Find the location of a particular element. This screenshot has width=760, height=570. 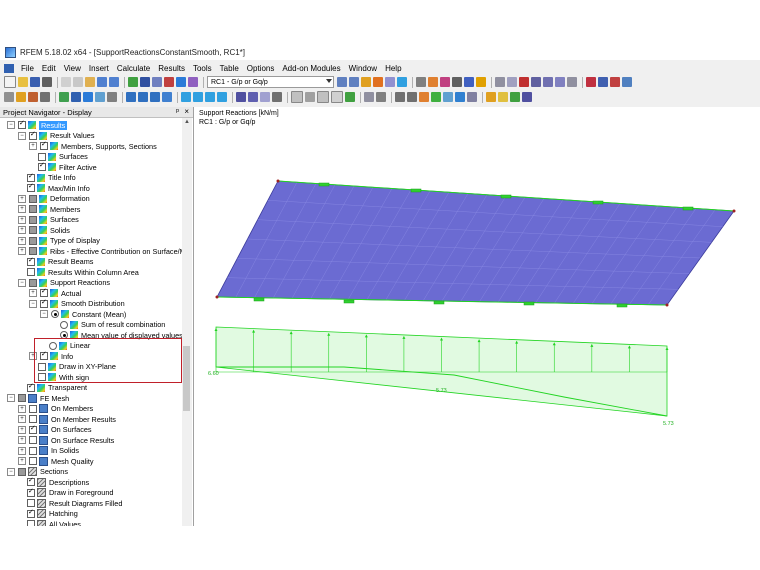

radio-button is located at coordinates (64, 324).